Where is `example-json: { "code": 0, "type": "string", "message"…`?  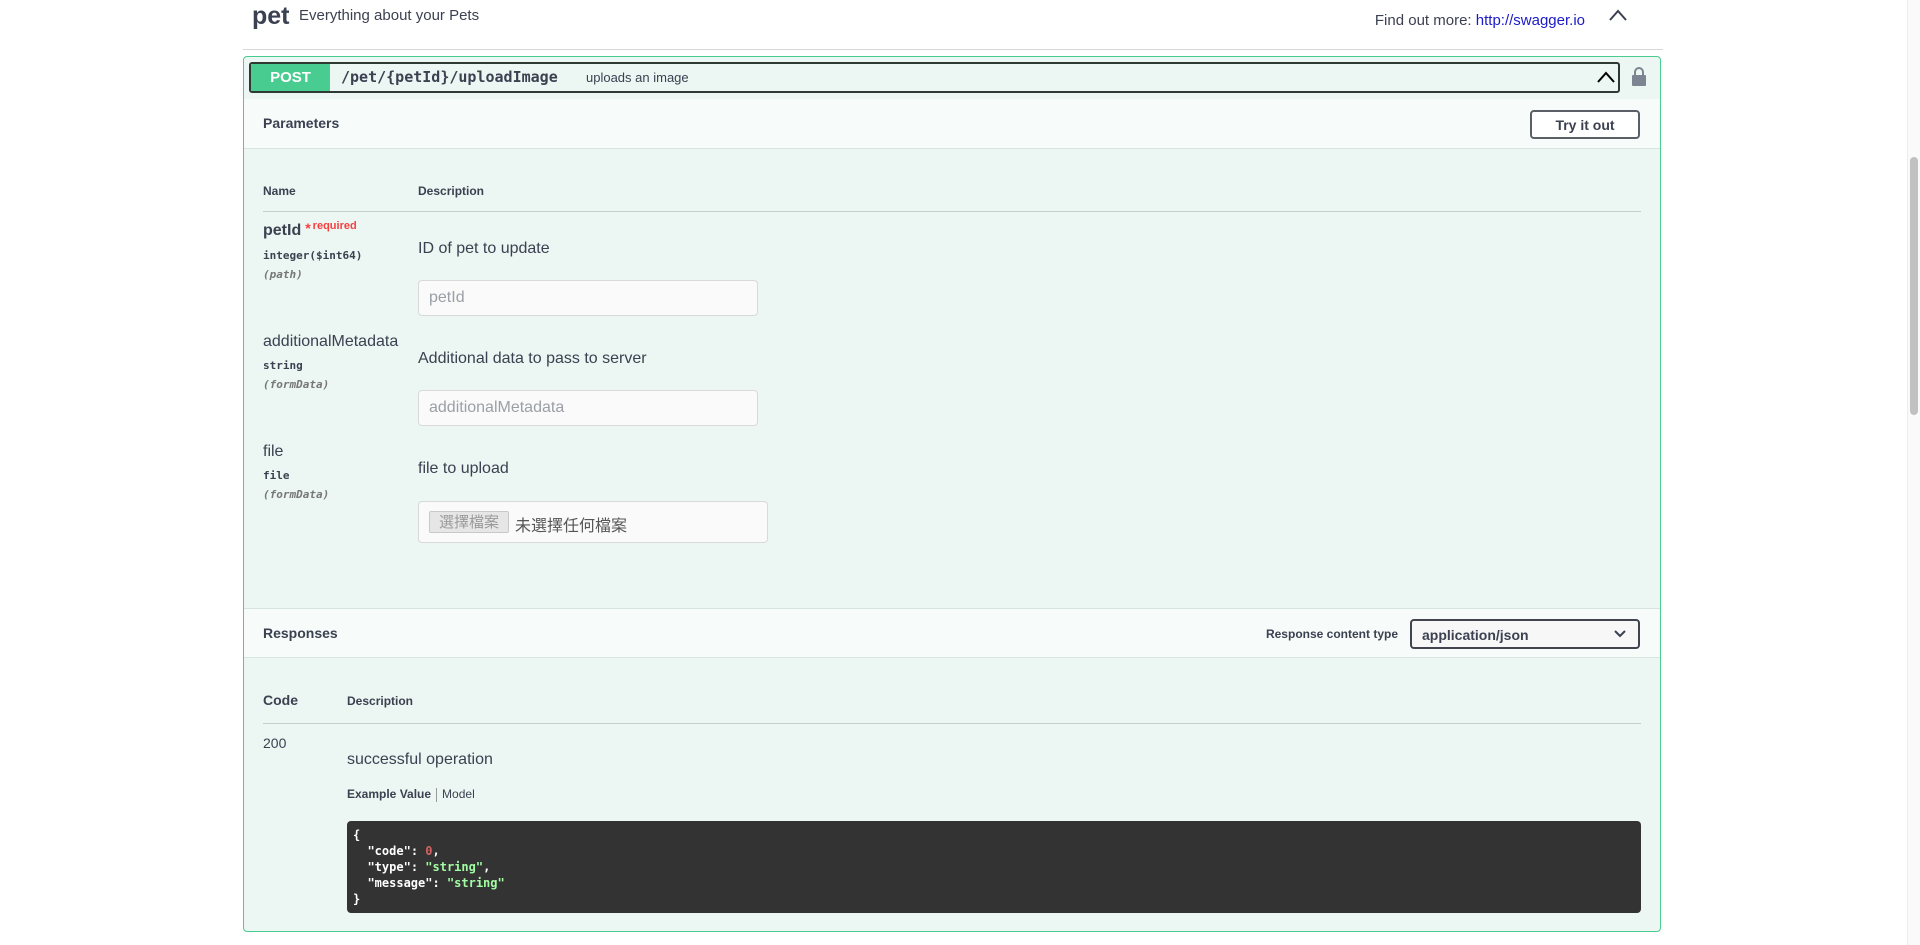 example-json: { "code": 0, "type": "string", "message"… is located at coordinates (994, 867).